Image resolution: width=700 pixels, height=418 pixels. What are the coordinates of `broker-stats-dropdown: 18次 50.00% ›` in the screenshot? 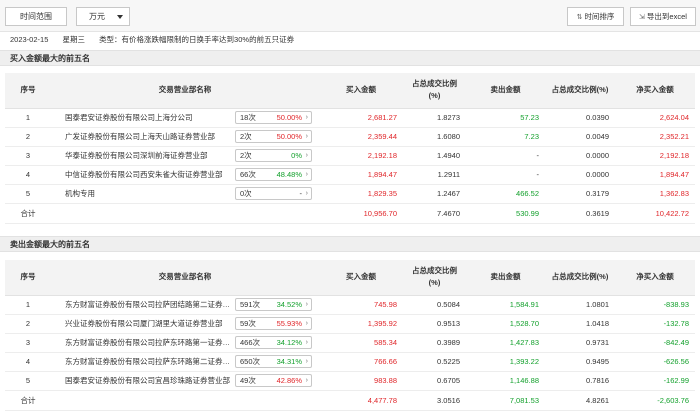 It's located at (273, 117).